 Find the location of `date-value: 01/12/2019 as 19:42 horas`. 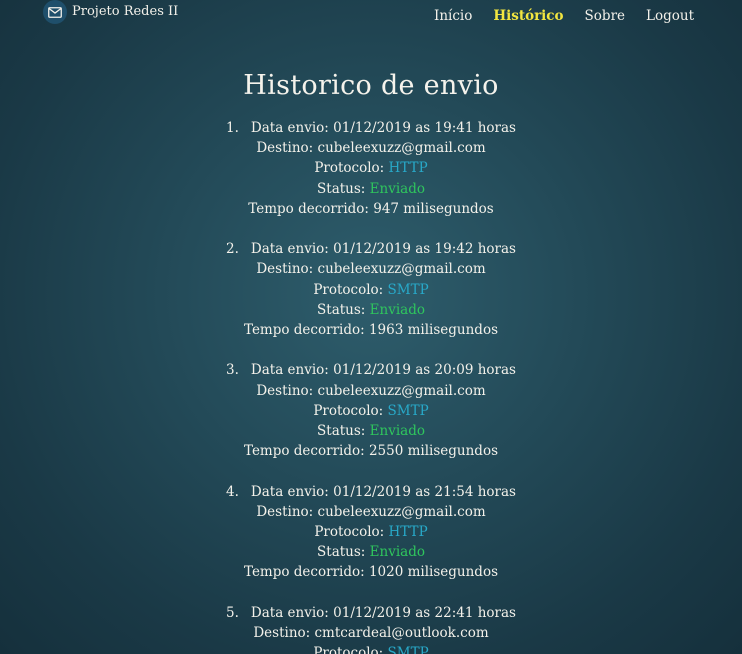

date-value: 01/12/2019 as 19:42 horas is located at coordinates (424, 249).